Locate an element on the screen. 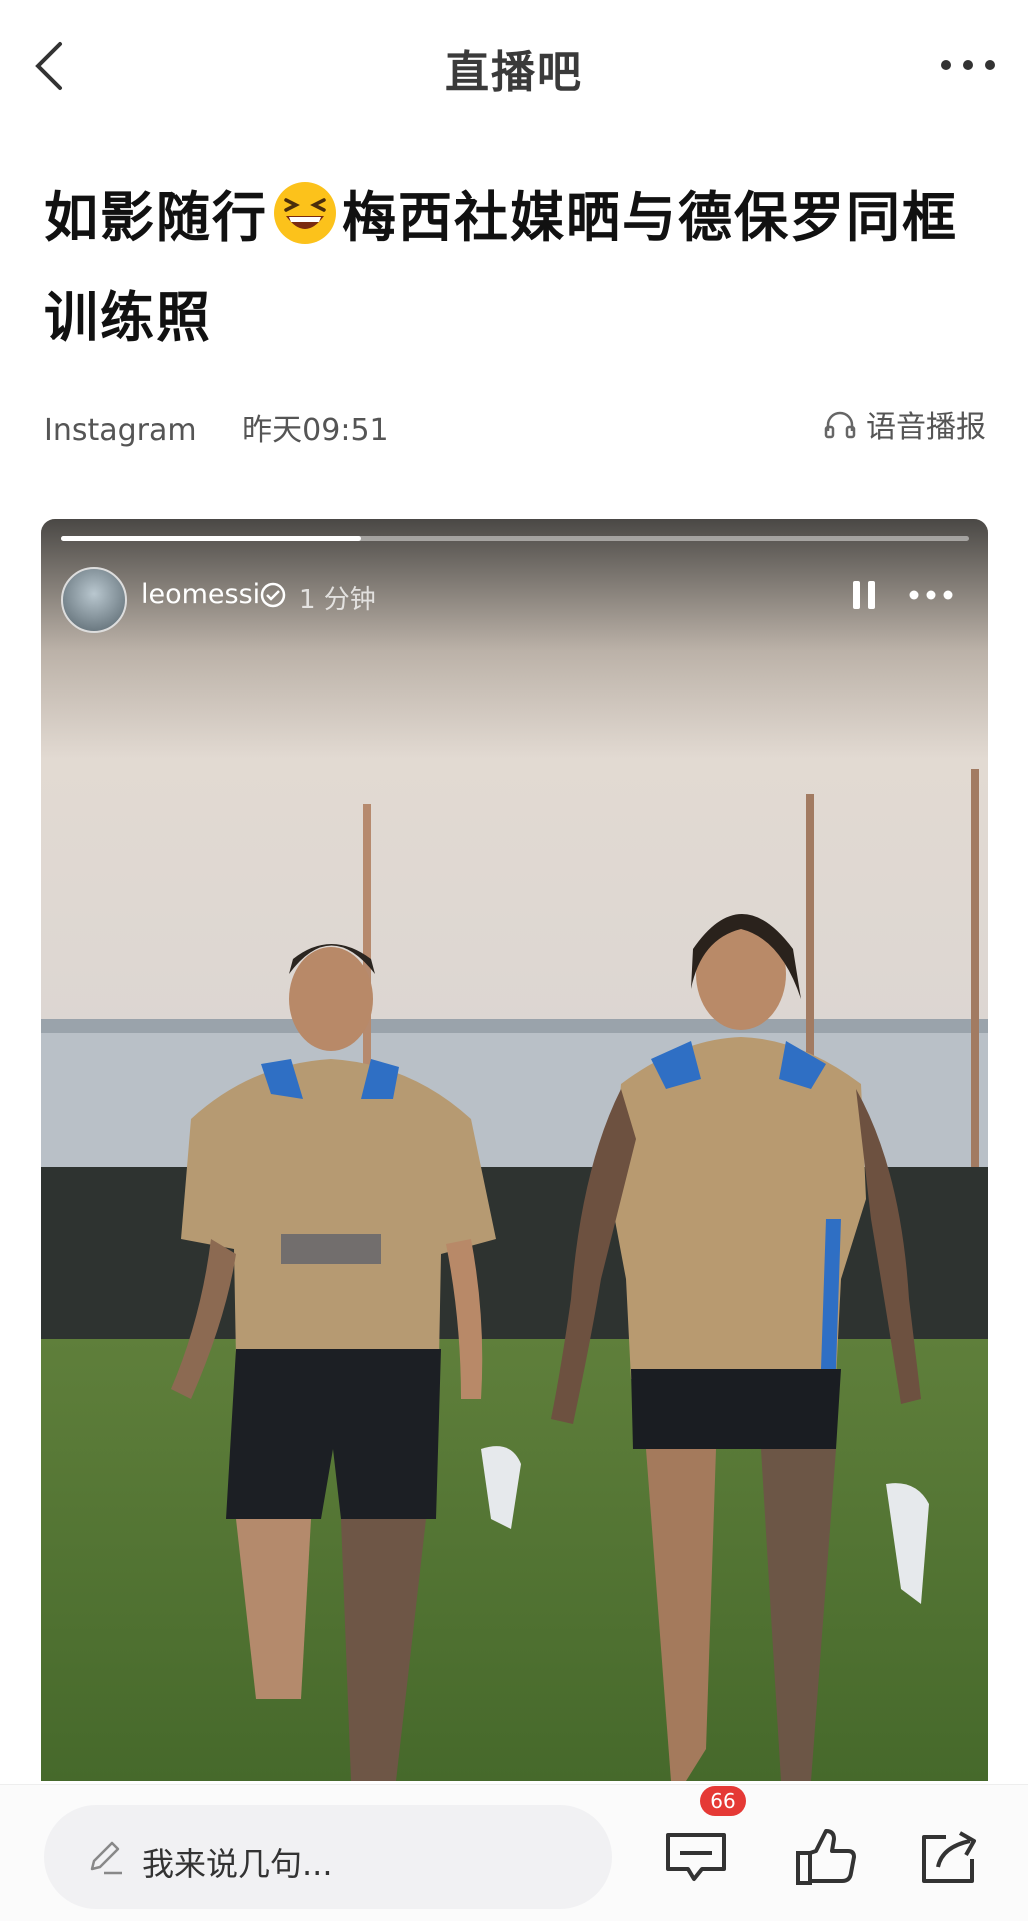  pencil-icon is located at coordinates (106, 1858).